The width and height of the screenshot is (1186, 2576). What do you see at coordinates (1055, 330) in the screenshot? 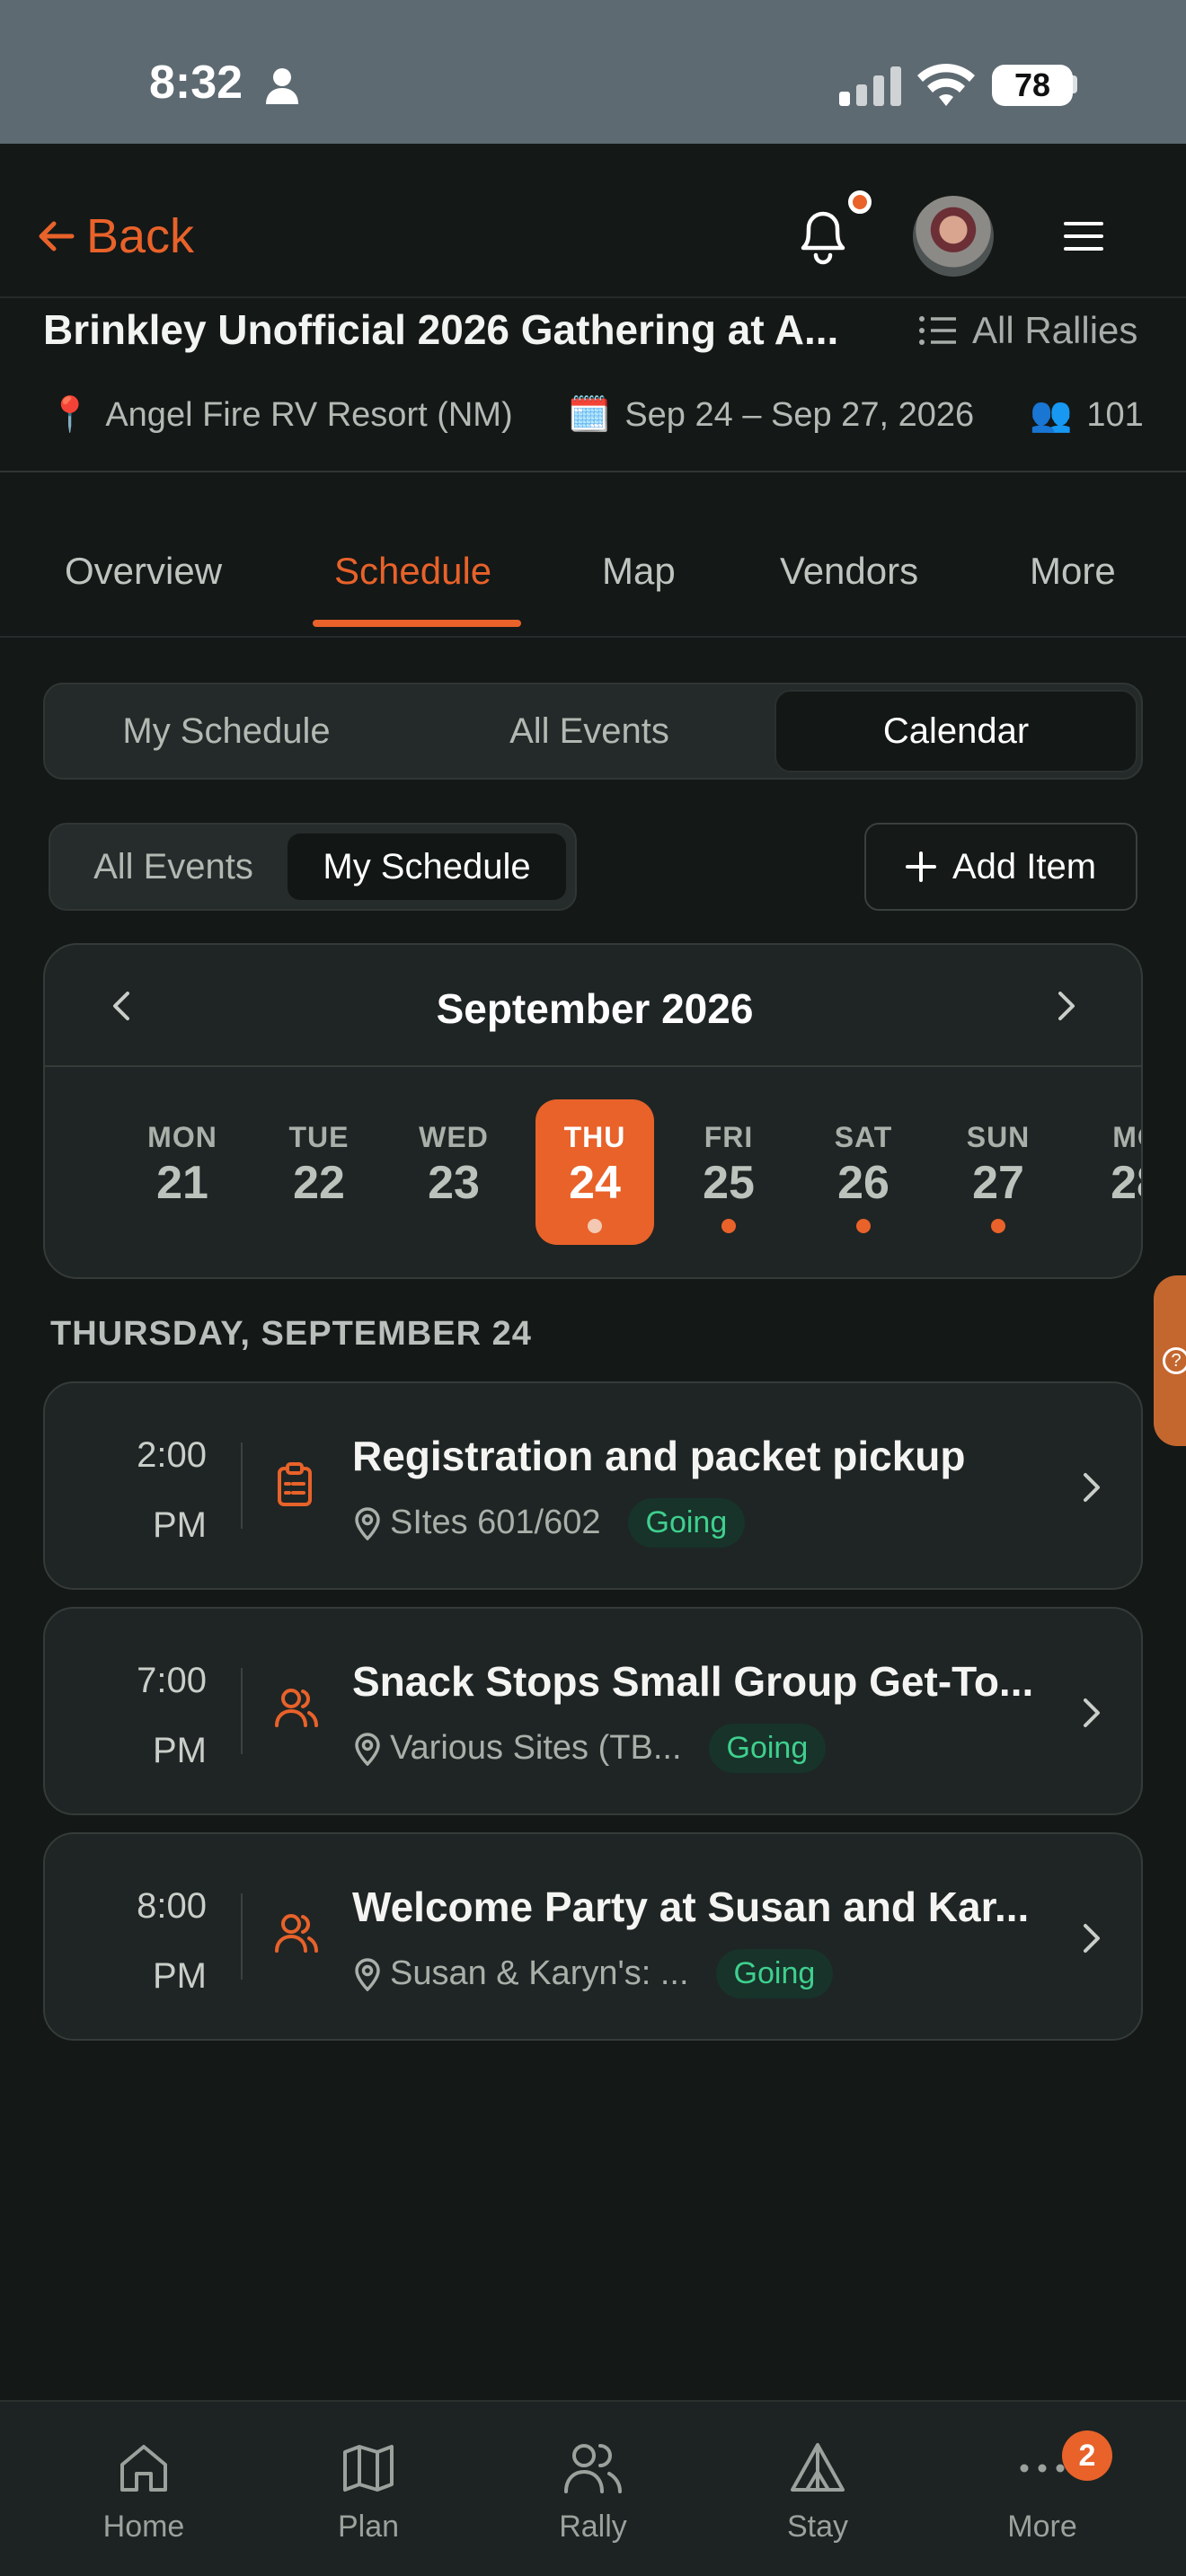
I see `all-rallies-label: All Rallies` at bounding box center [1055, 330].